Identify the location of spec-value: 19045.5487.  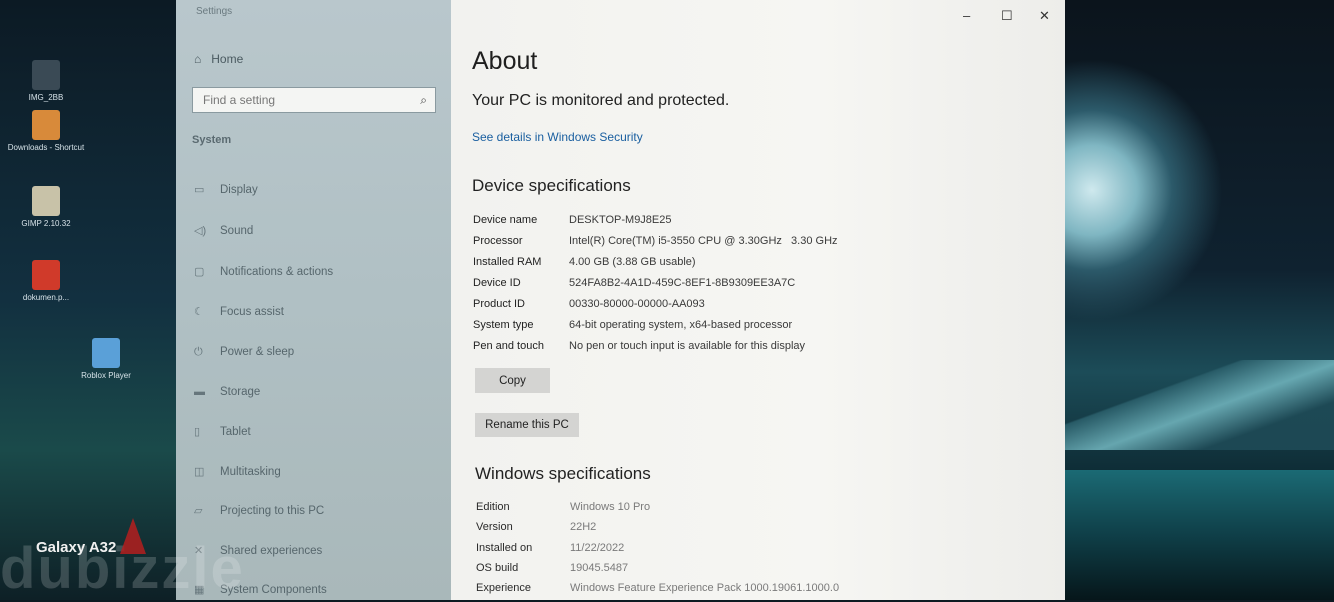
(599, 568).